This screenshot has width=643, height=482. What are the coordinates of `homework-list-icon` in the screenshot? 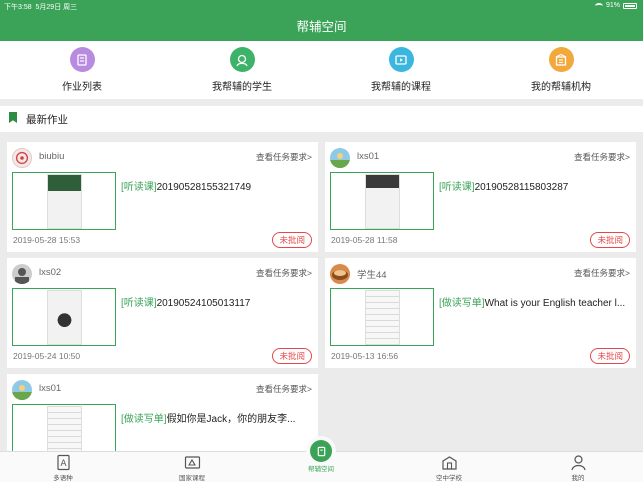 It's located at (82, 59).